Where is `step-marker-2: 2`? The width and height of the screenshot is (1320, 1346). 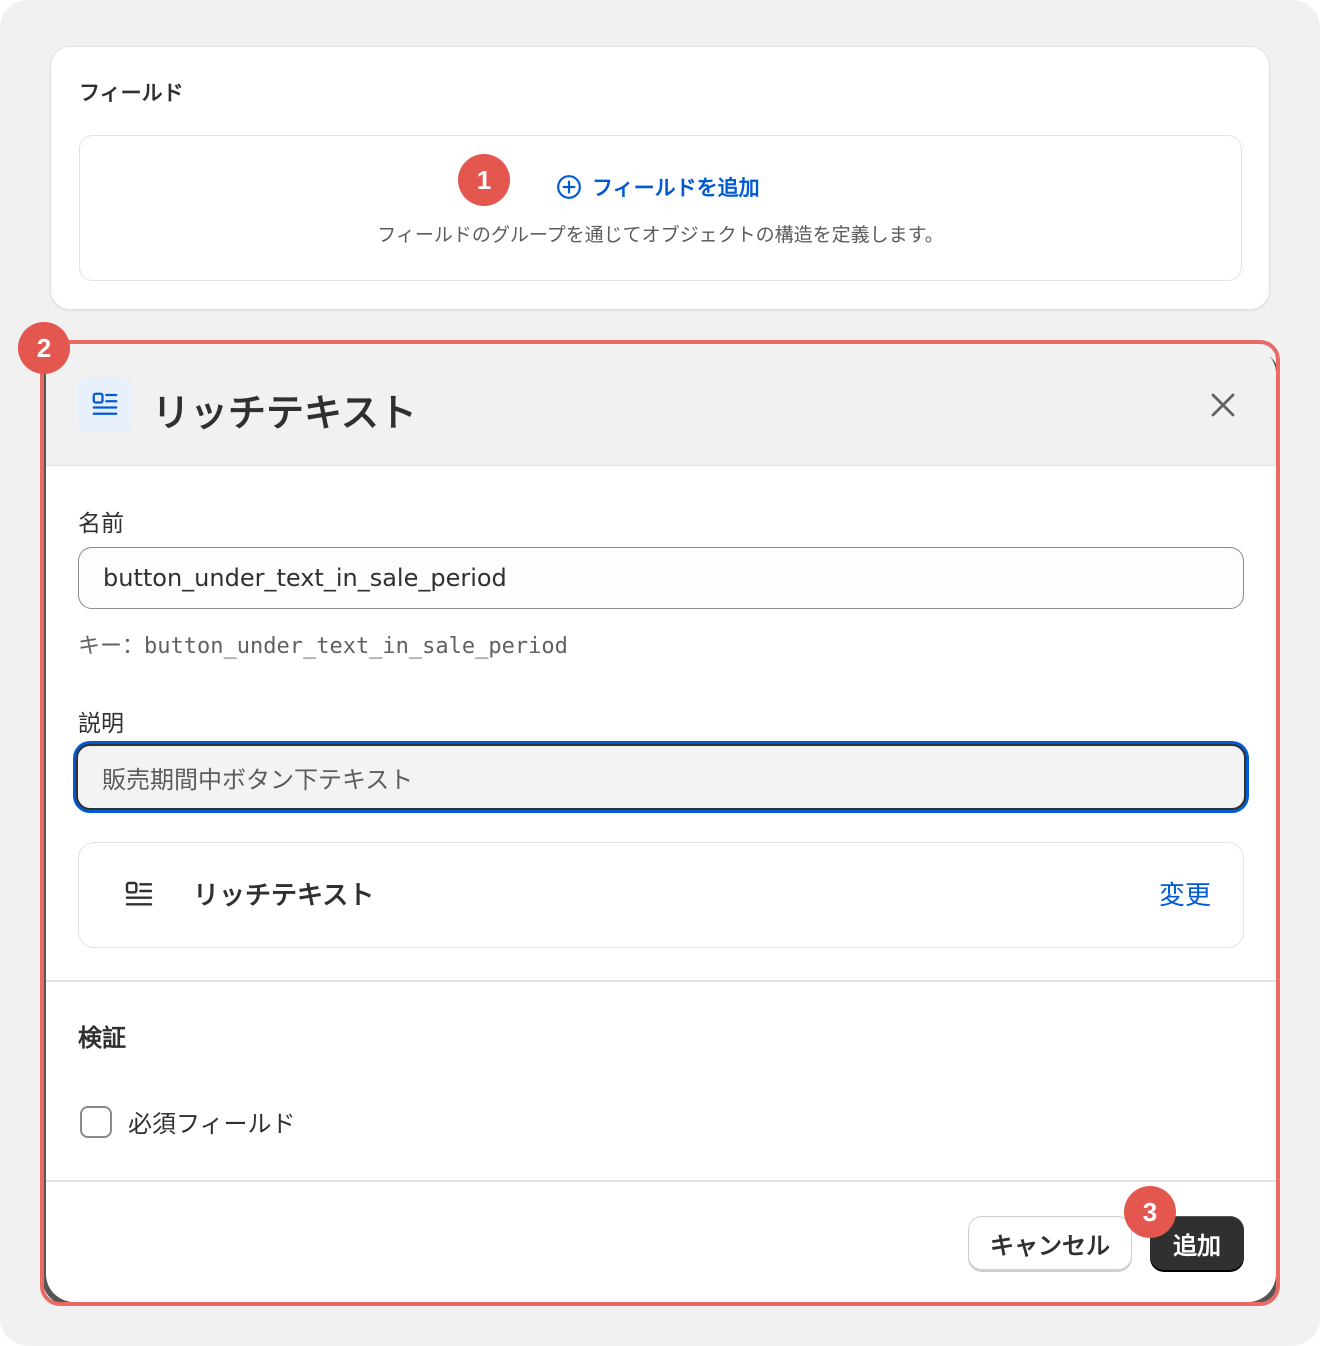 step-marker-2: 2 is located at coordinates (44, 348).